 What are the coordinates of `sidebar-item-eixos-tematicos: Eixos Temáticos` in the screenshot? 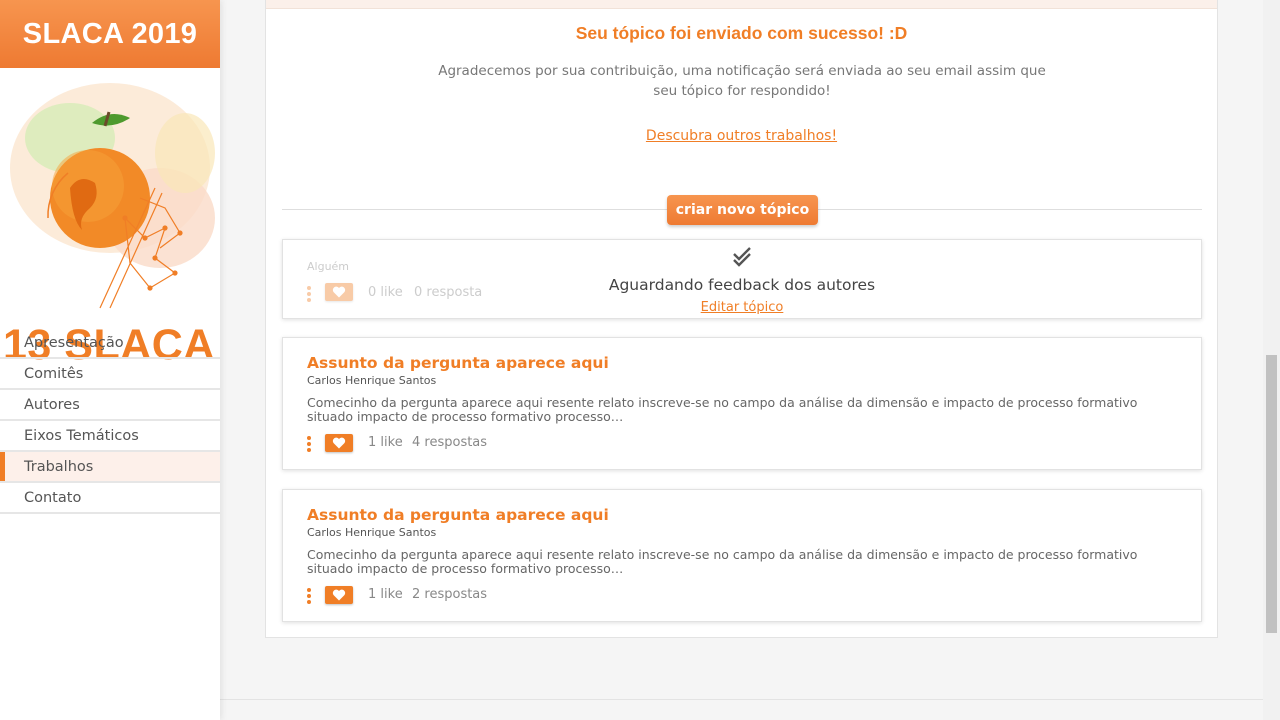 It's located at (110, 436).